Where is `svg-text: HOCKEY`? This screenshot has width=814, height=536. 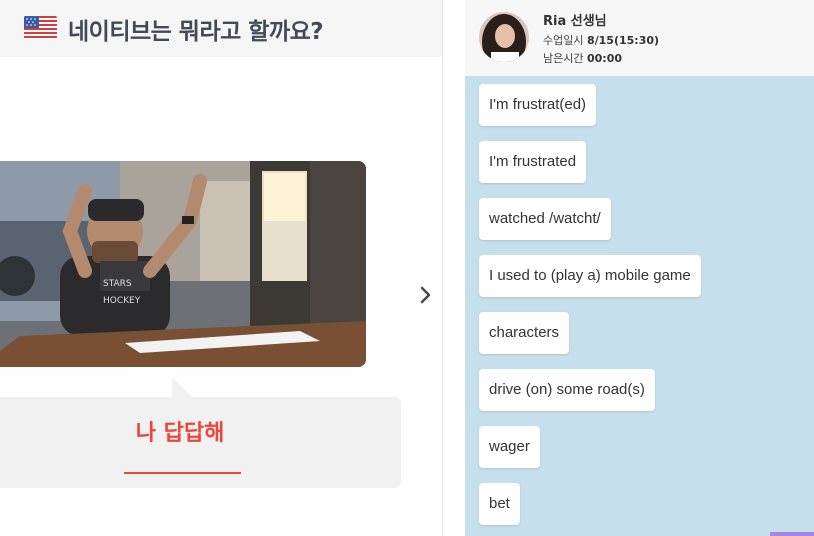 svg-text: HOCKEY is located at coordinates (122, 301).